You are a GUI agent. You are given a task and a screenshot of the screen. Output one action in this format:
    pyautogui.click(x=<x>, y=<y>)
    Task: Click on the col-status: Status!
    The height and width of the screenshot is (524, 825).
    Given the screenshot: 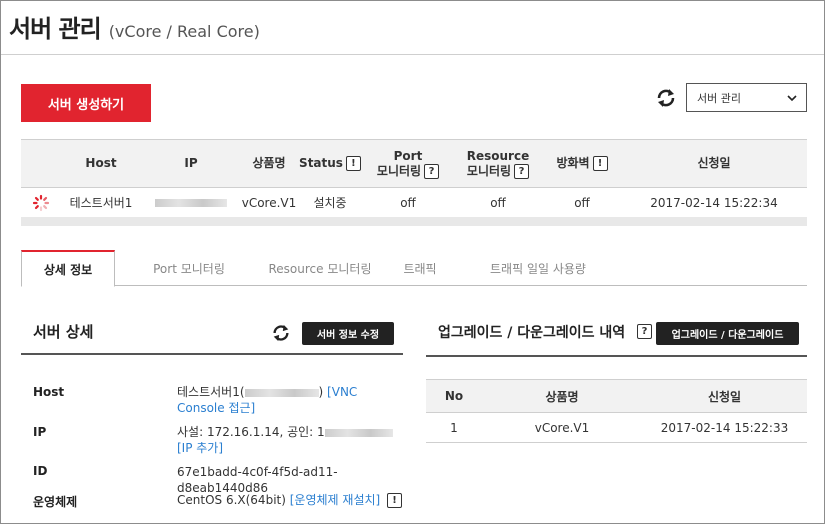 What is the action you would take?
    pyautogui.click(x=330, y=164)
    